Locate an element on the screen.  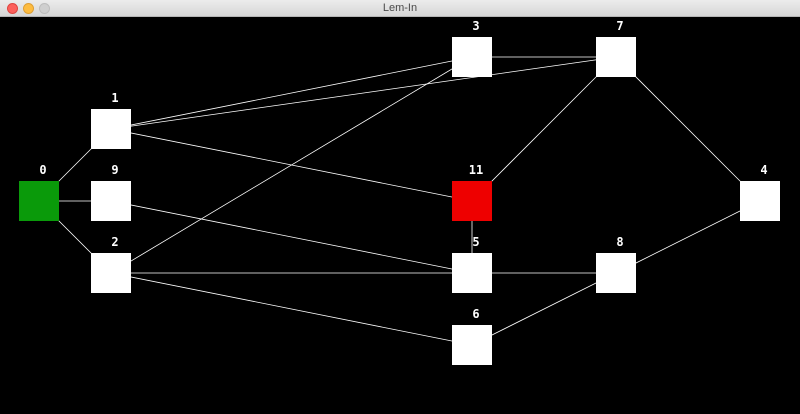
room-0: 0 is located at coordinates (39, 192).